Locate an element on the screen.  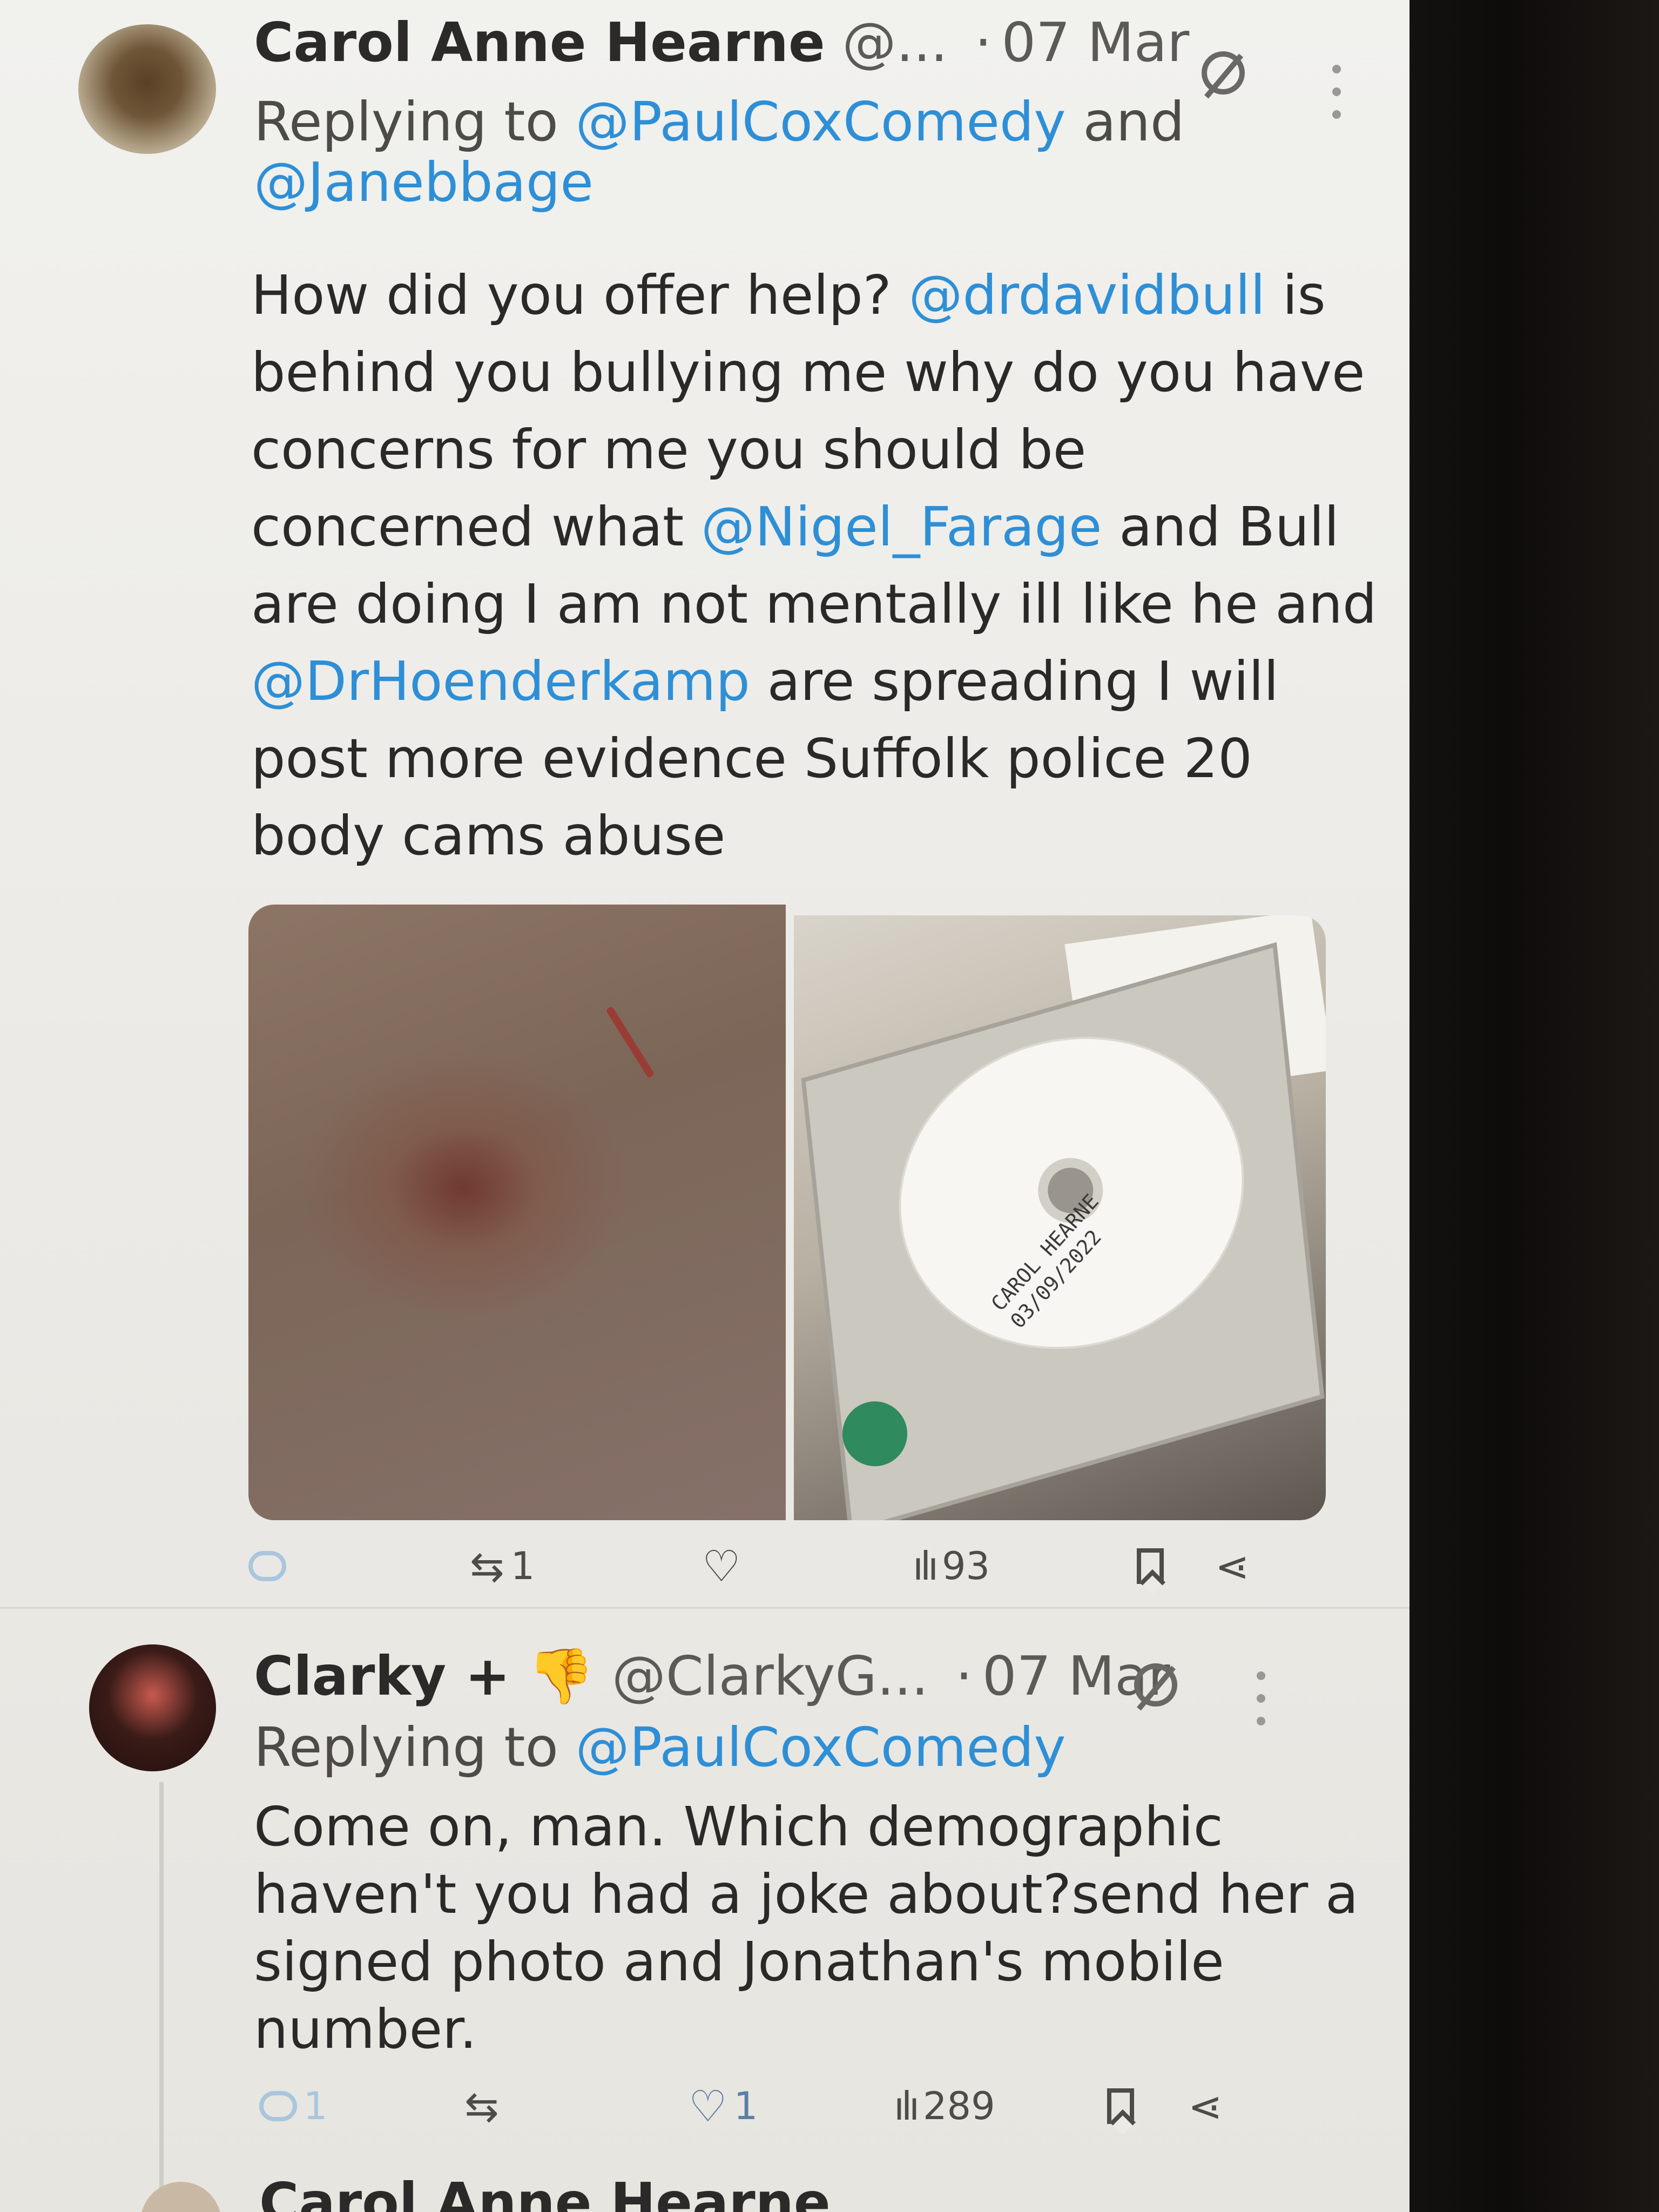
mention-link: @Nigel_Farage is located at coordinates (901, 526).